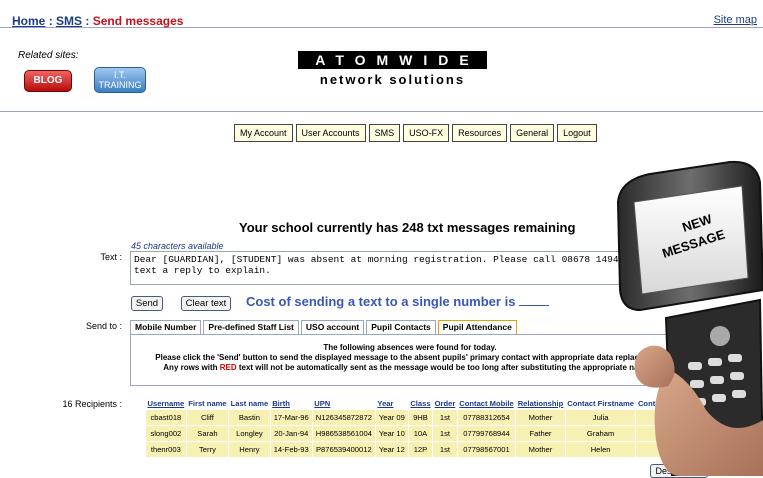  What do you see at coordinates (120, 80) in the screenshot?
I see `it-training-button: I.T. TRAINING` at bounding box center [120, 80].